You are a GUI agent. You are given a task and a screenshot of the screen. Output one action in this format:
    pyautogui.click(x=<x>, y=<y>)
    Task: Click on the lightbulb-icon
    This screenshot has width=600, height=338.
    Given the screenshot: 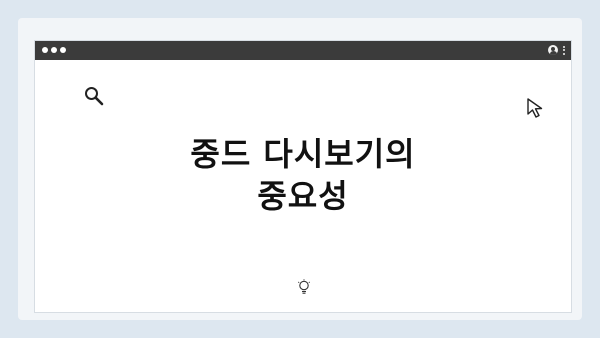 What is the action you would take?
    pyautogui.click(x=304, y=286)
    